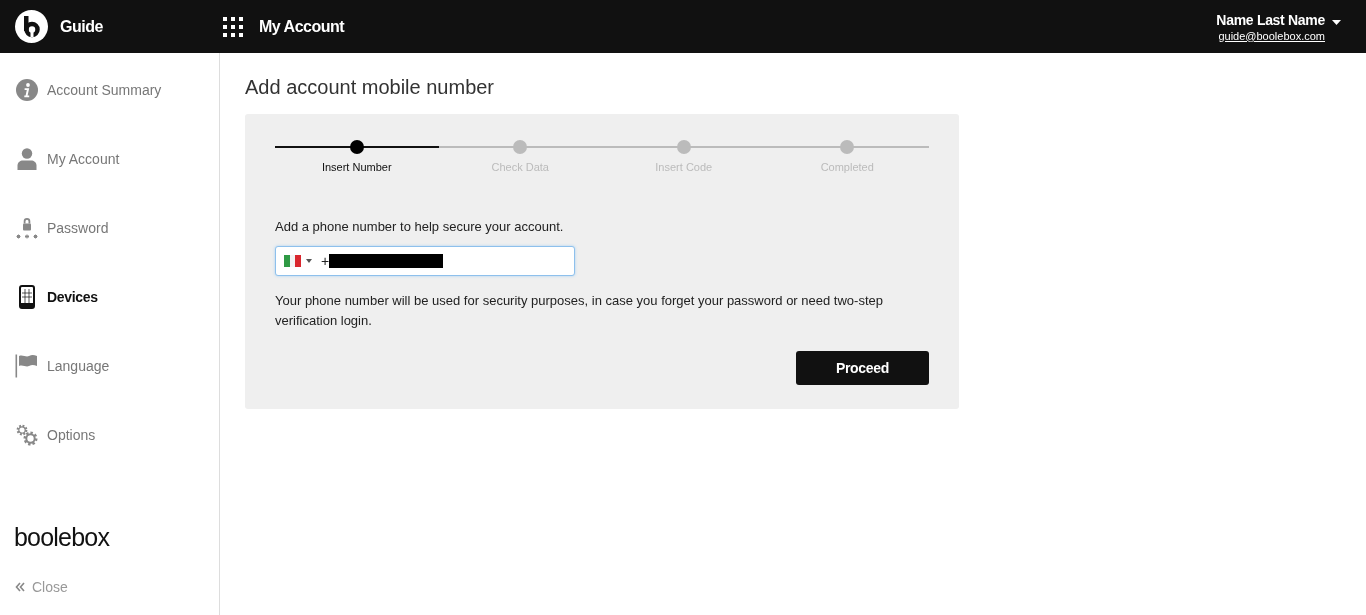  What do you see at coordinates (1278, 19) in the screenshot?
I see `user-menu-button: Name Last Name` at bounding box center [1278, 19].